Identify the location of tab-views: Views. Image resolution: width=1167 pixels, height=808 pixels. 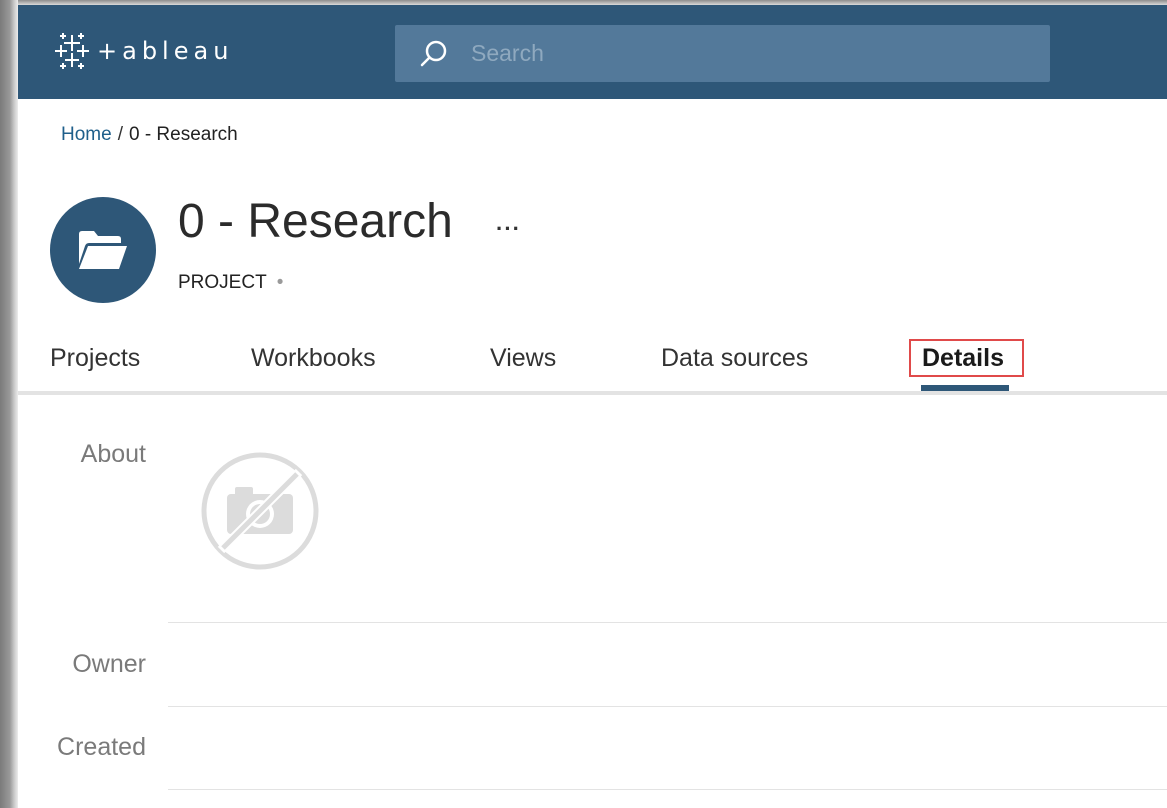
(523, 358).